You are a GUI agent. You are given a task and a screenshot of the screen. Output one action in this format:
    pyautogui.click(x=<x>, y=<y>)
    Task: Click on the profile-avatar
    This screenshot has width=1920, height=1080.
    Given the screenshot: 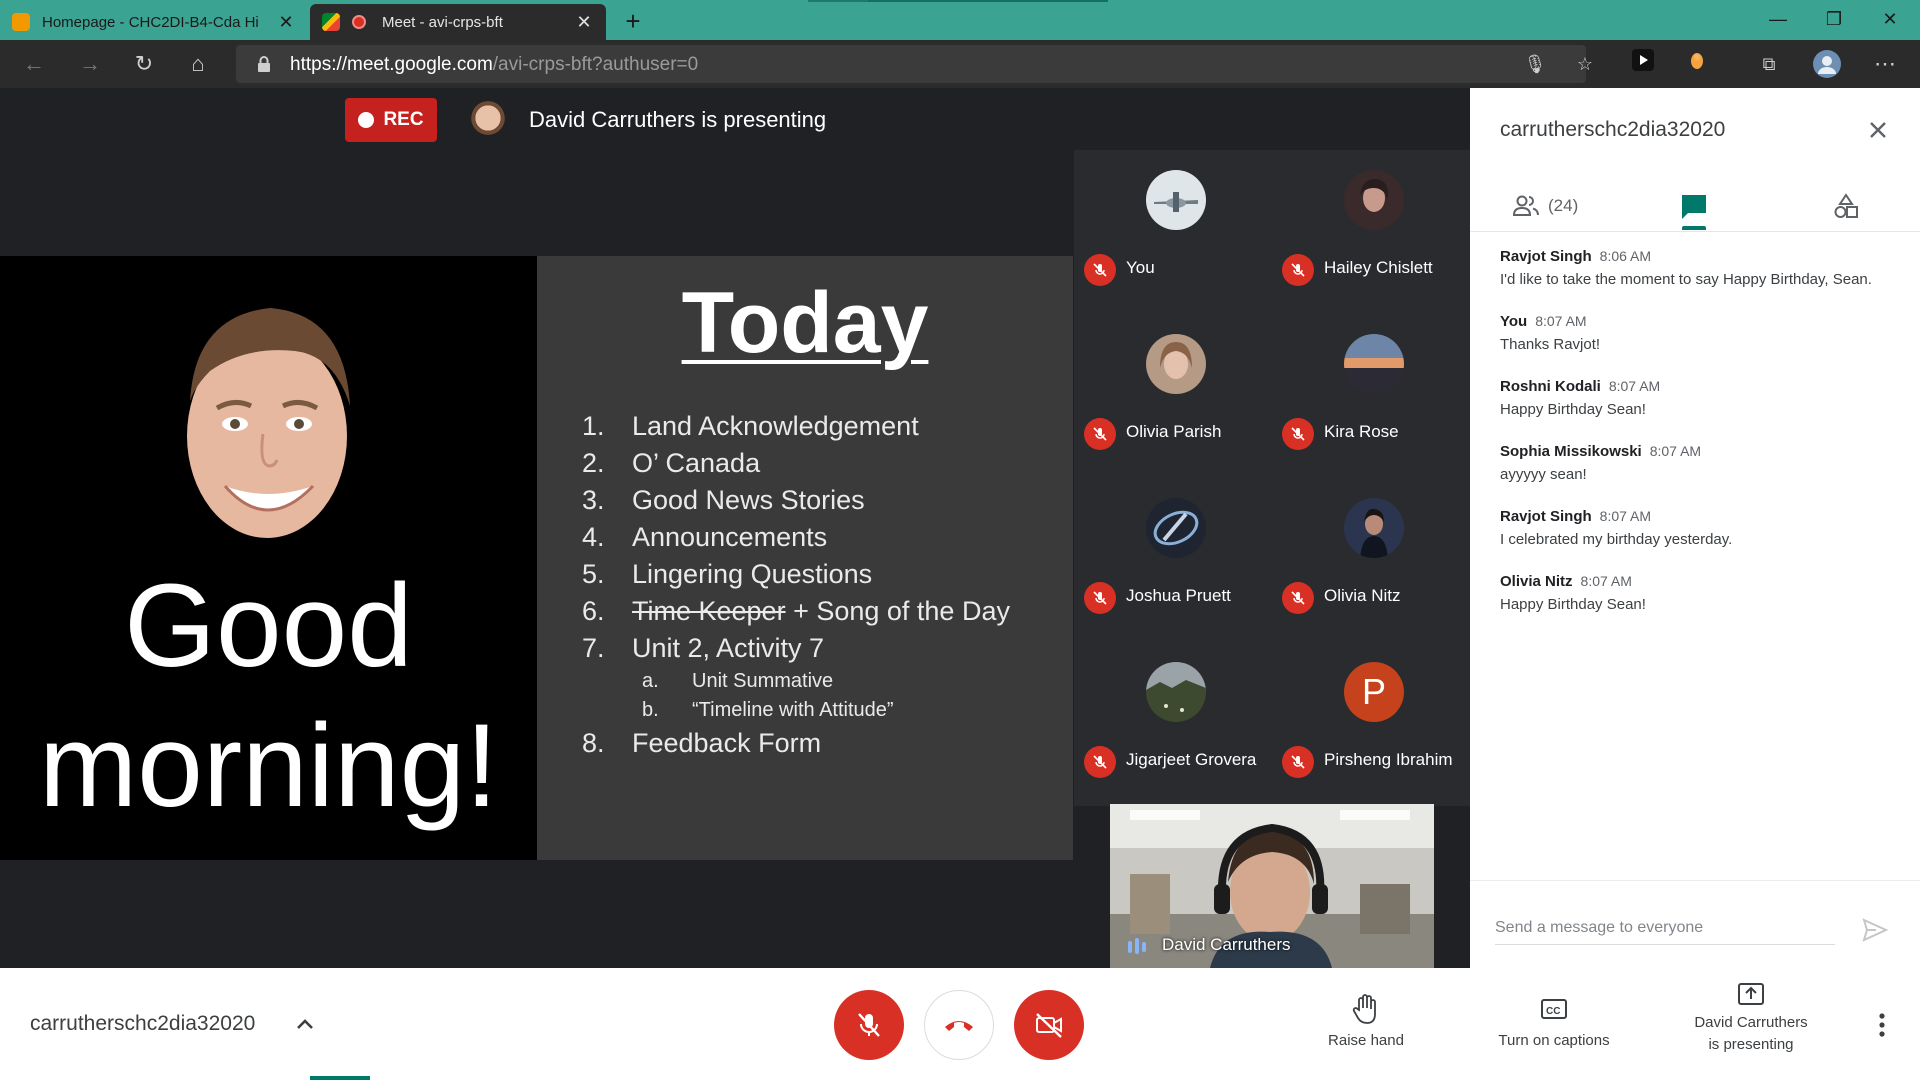 What is the action you would take?
    pyautogui.click(x=1827, y=64)
    